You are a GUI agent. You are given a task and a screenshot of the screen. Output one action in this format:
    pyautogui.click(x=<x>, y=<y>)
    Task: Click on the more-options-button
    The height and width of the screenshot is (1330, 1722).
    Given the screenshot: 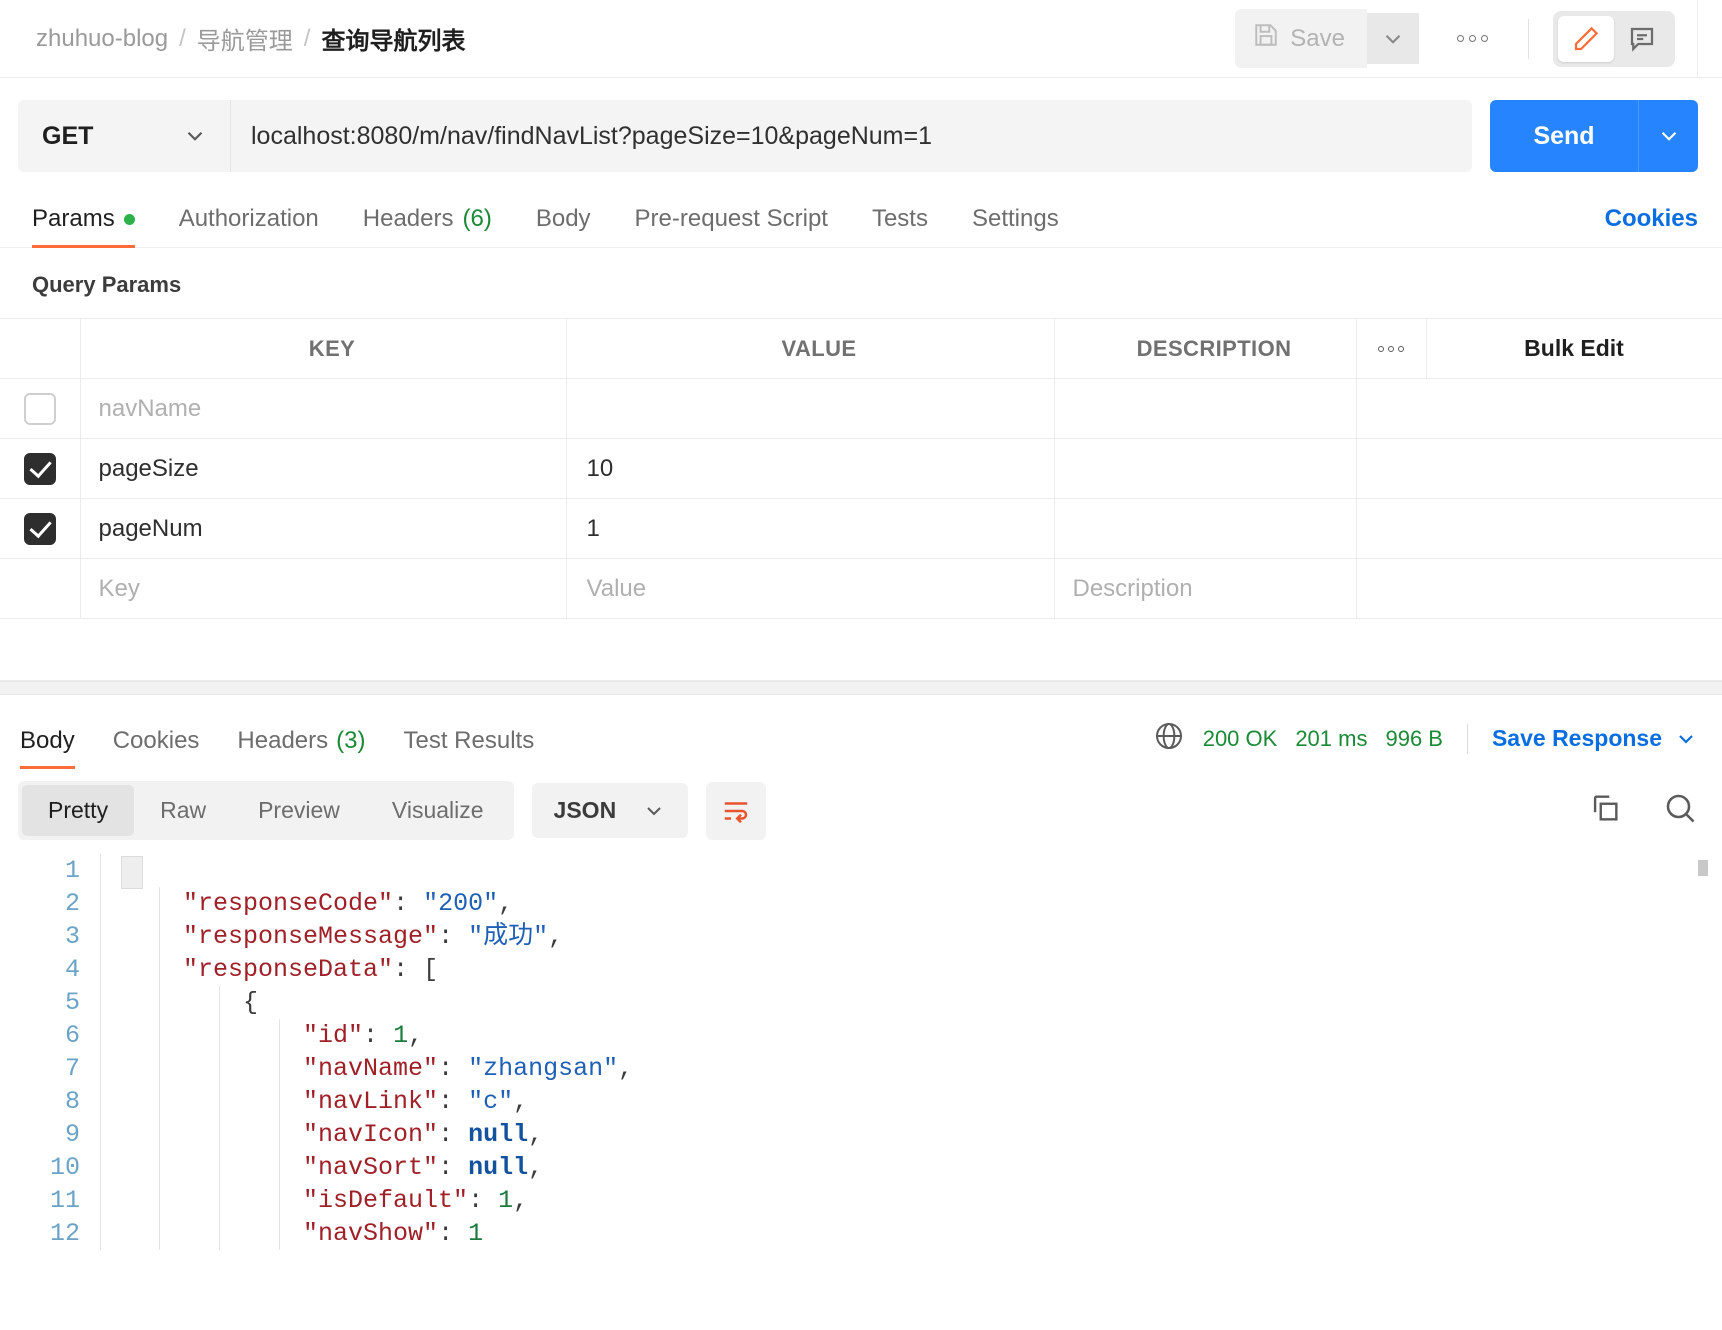 What is the action you would take?
    pyautogui.click(x=1472, y=38)
    